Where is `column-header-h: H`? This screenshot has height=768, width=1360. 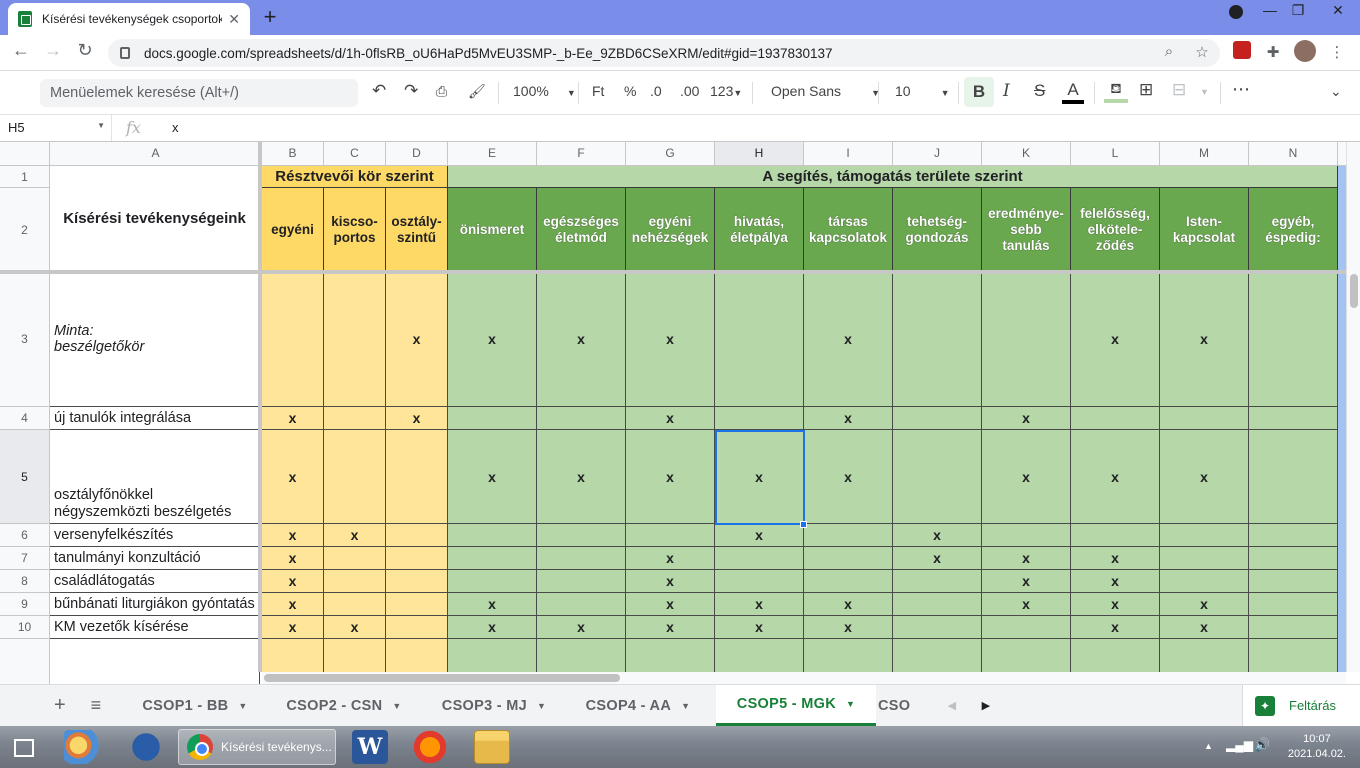 column-header-h: H is located at coordinates (759, 154).